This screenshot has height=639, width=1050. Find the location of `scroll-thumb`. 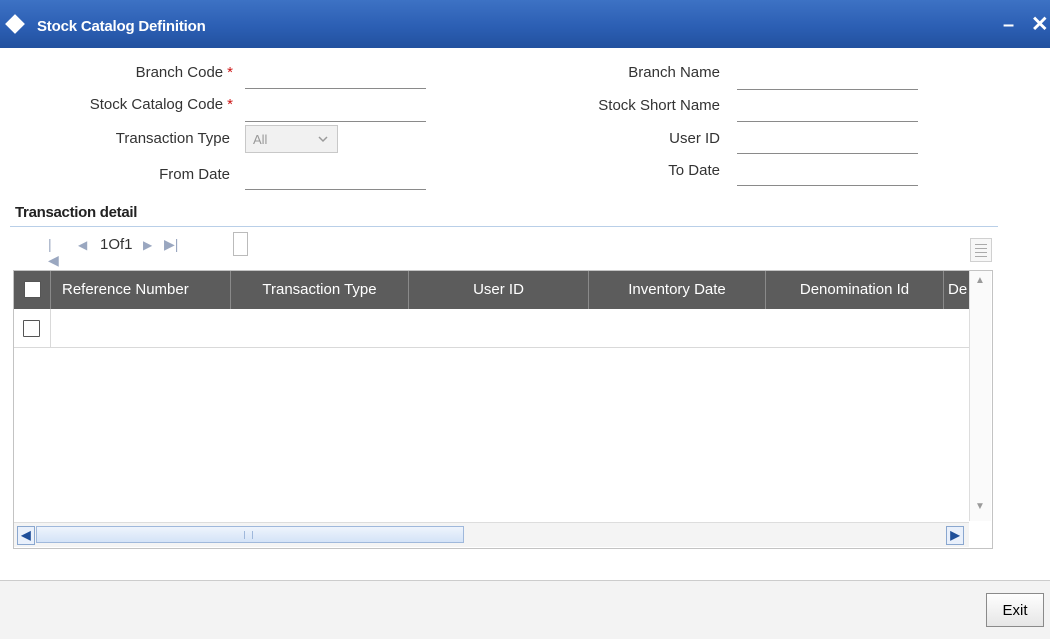

scroll-thumb is located at coordinates (250, 534).